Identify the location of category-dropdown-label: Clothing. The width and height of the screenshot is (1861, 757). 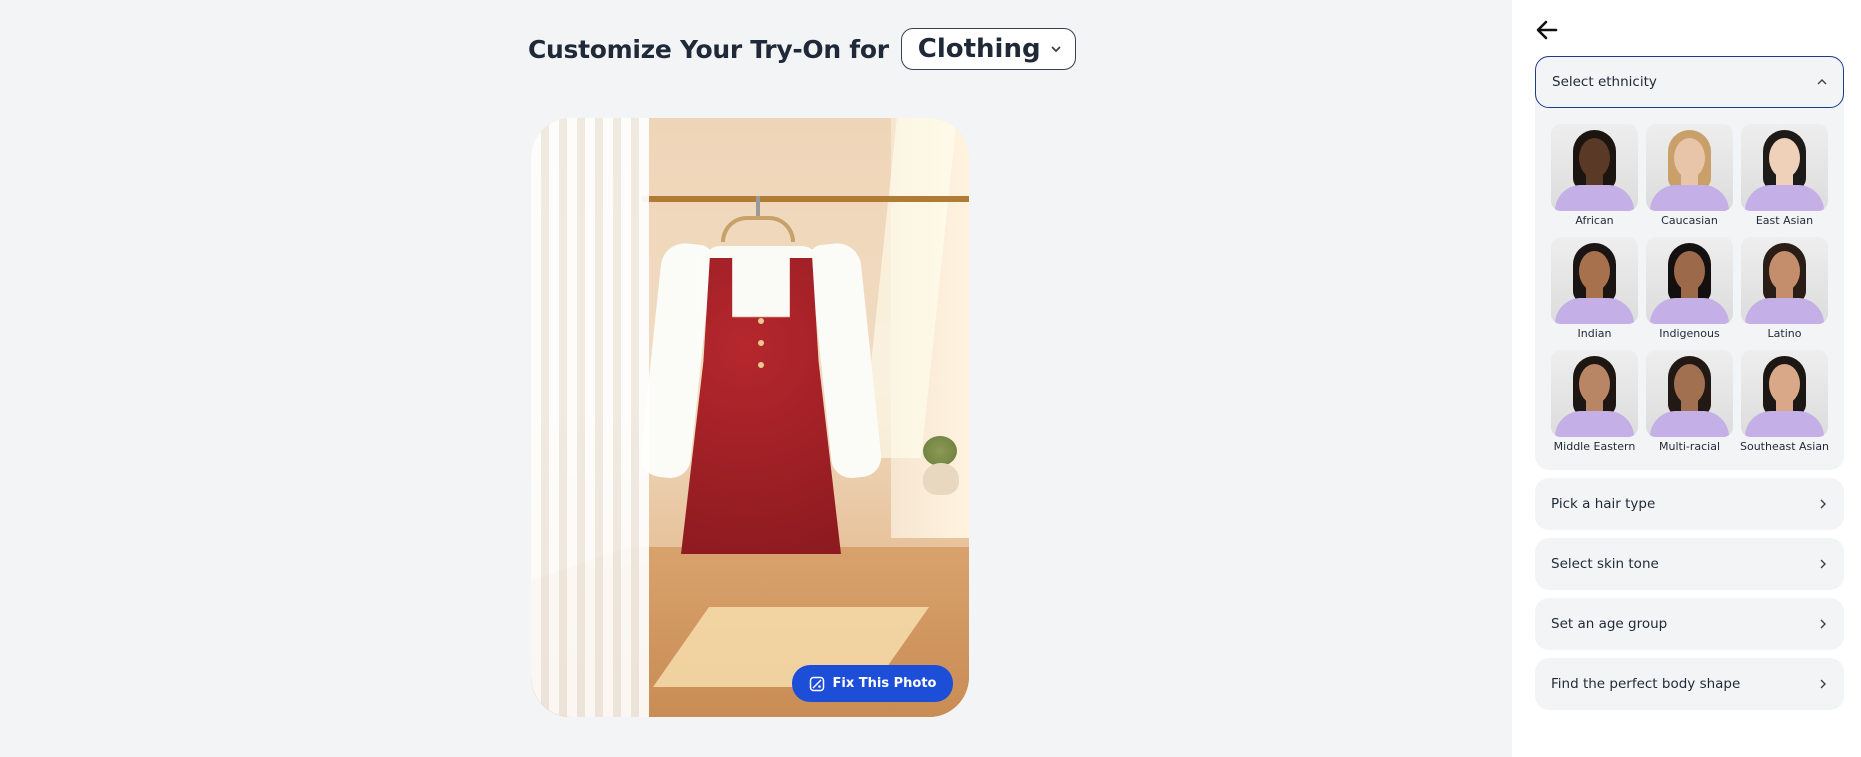
(979, 49).